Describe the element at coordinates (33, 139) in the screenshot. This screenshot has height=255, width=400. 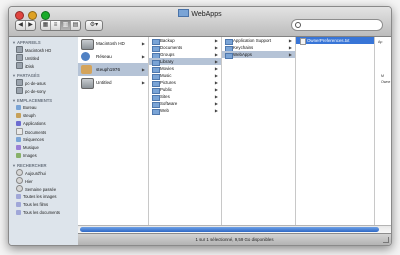
I see `sidebar-item-label: Séquences` at that location.